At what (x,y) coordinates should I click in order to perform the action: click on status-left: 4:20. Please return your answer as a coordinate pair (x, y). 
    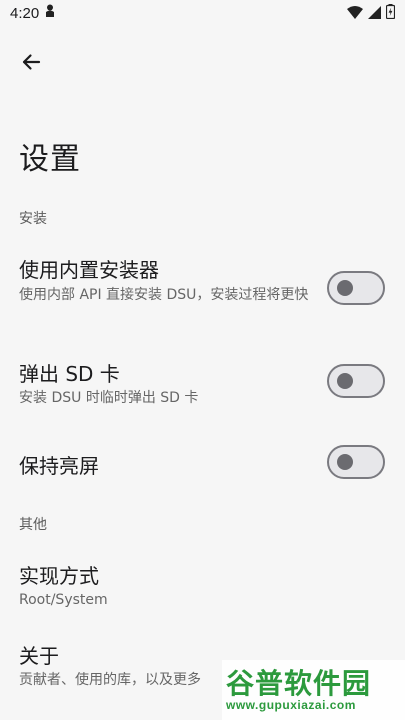
    Looking at the image, I should click on (32, 13).